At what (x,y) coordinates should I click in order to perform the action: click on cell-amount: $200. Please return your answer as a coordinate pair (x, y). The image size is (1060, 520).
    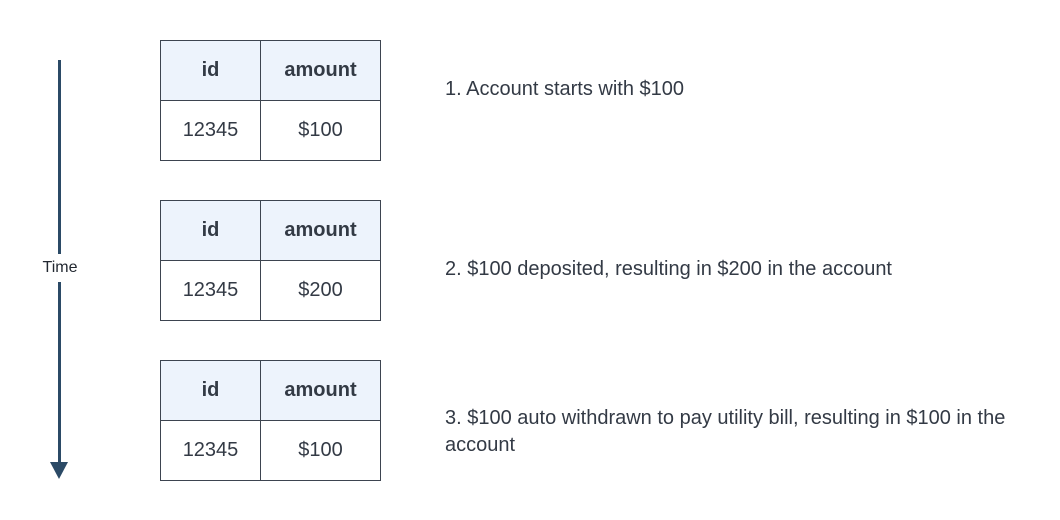
    Looking at the image, I should click on (320, 290).